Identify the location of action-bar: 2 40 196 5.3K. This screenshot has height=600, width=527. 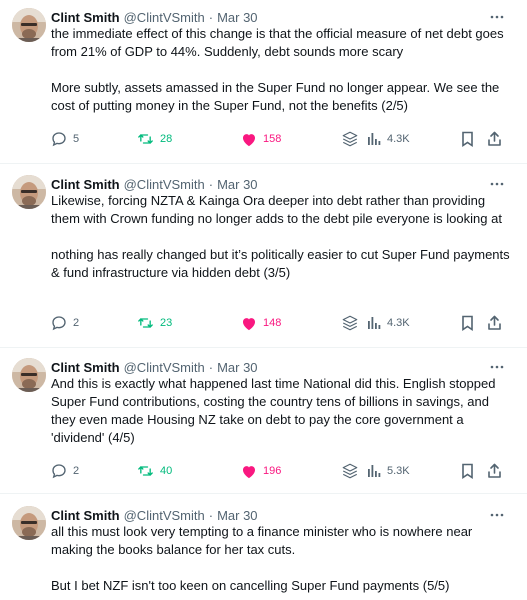
(279, 471).